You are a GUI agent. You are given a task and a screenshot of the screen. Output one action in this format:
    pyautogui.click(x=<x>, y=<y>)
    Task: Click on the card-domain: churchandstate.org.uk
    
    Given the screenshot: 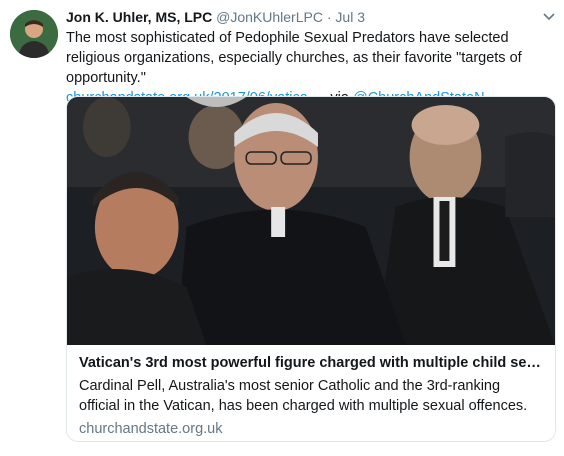 What is the action you would take?
    pyautogui.click(x=151, y=429)
    